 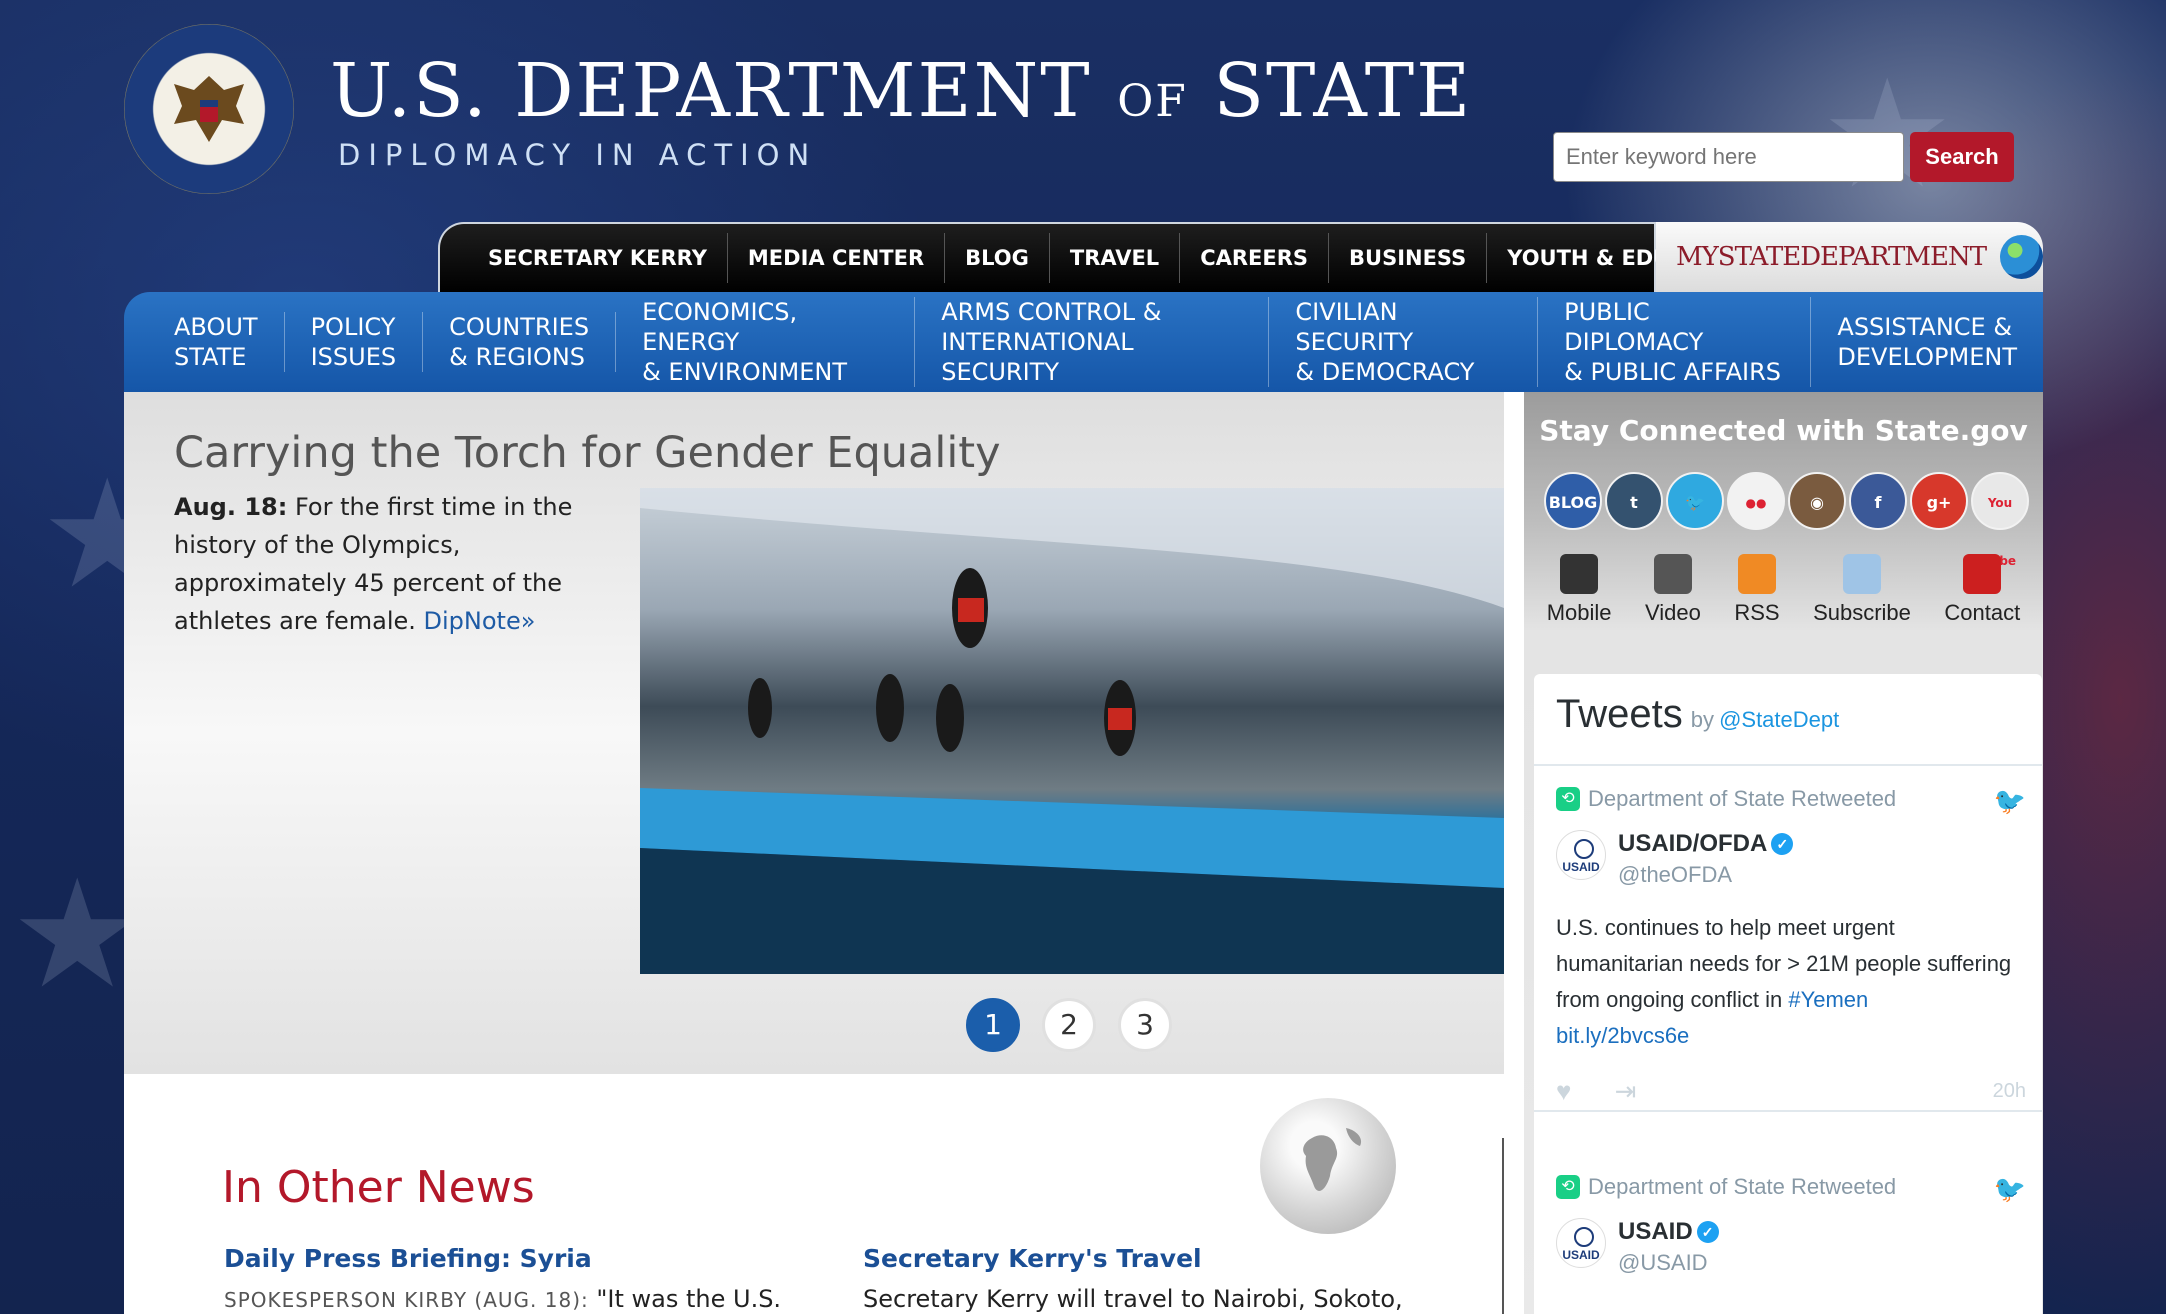 I want to click on mainnav-item: CIVILIAN SECURITY & DEMOCRACY, so click(x=1404, y=342).